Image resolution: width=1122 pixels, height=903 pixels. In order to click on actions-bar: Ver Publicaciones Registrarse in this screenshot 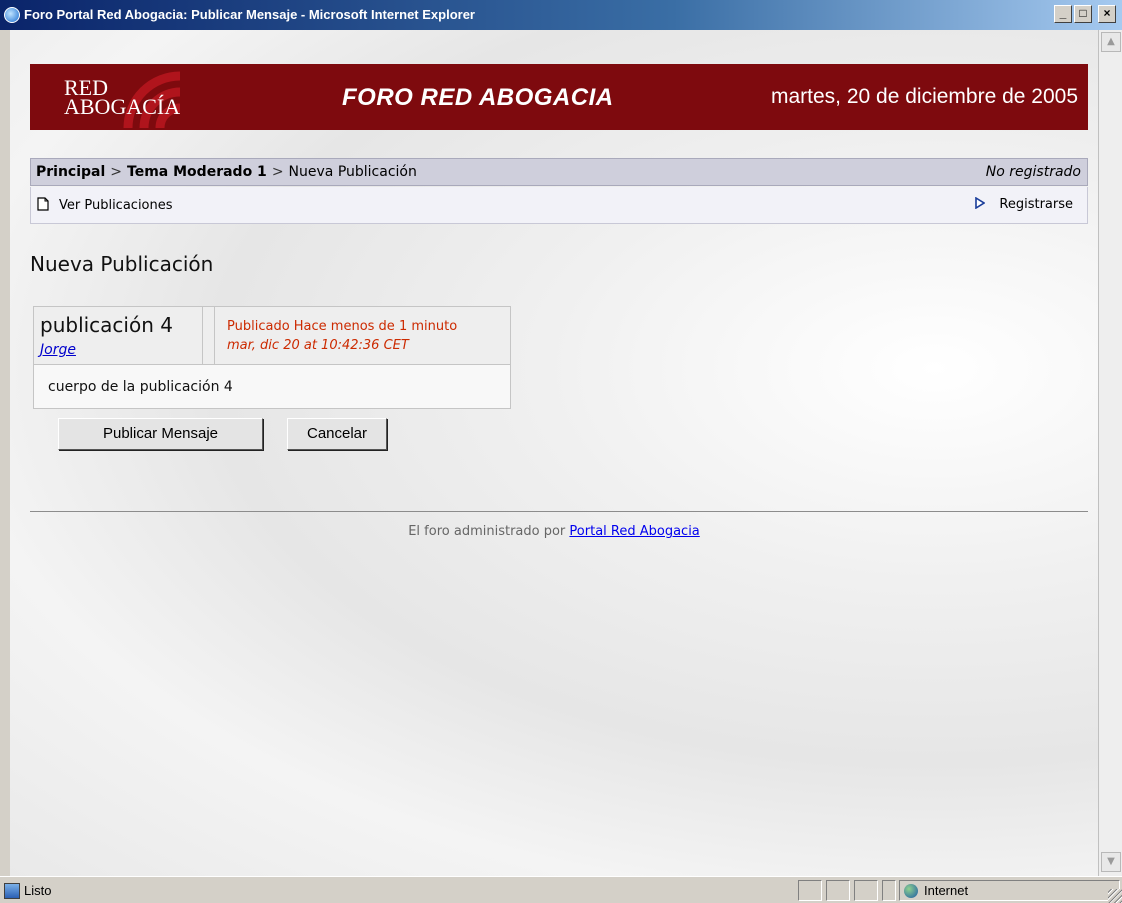, I will do `click(559, 205)`.